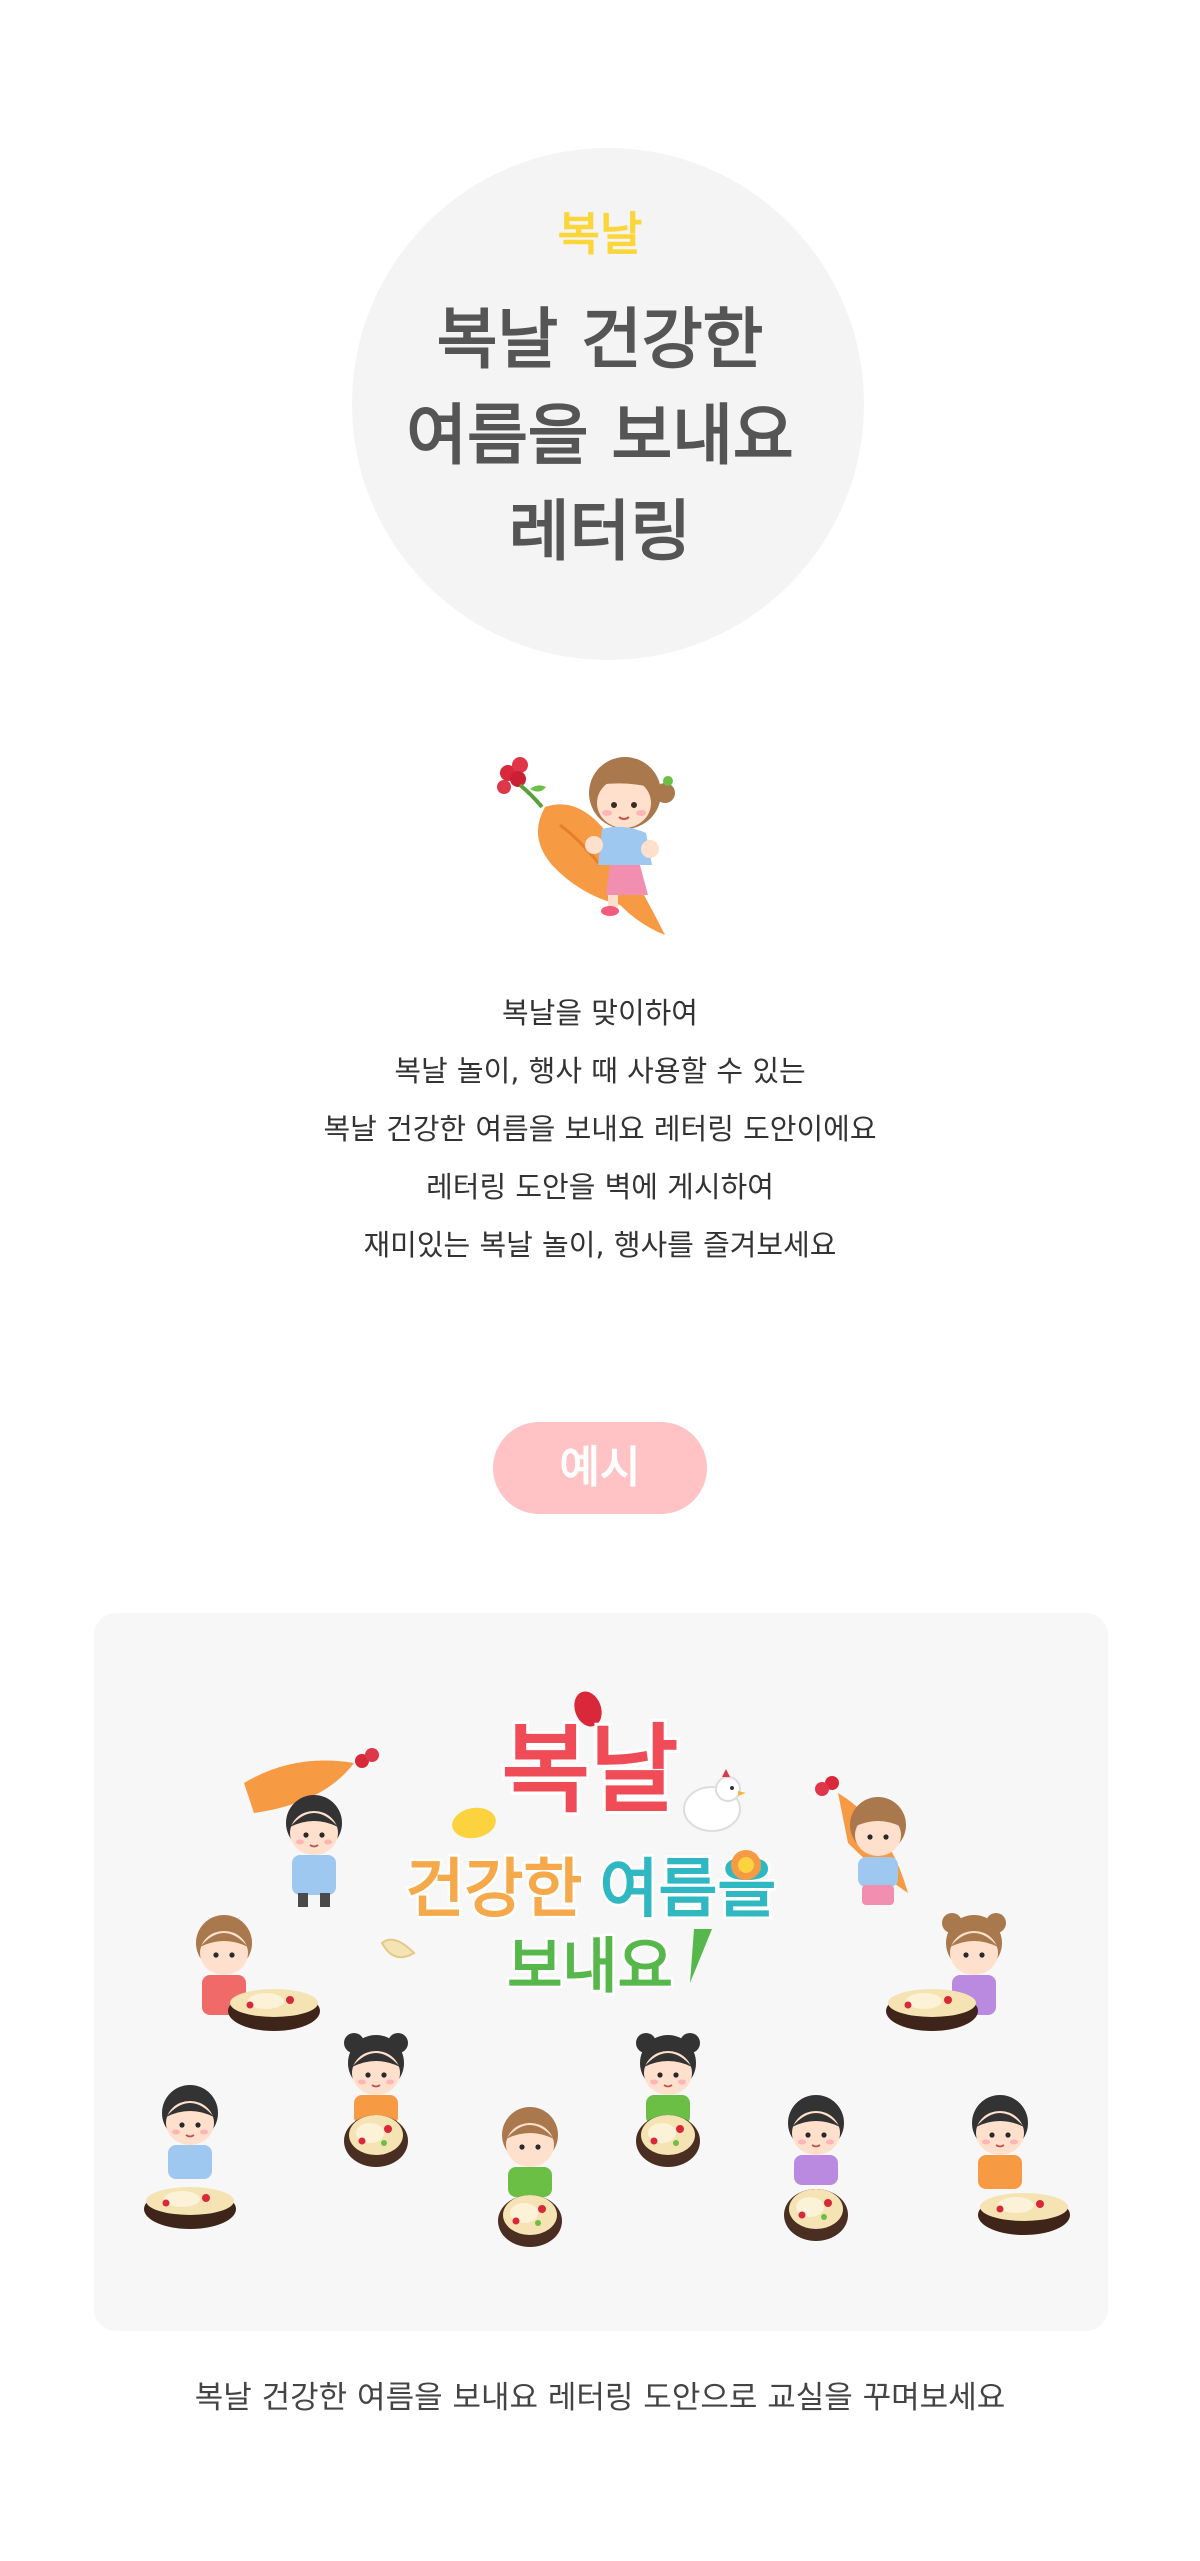 The image size is (1200, 2561). What do you see at coordinates (600, 1468) in the screenshot?
I see `example-badge: 예시` at bounding box center [600, 1468].